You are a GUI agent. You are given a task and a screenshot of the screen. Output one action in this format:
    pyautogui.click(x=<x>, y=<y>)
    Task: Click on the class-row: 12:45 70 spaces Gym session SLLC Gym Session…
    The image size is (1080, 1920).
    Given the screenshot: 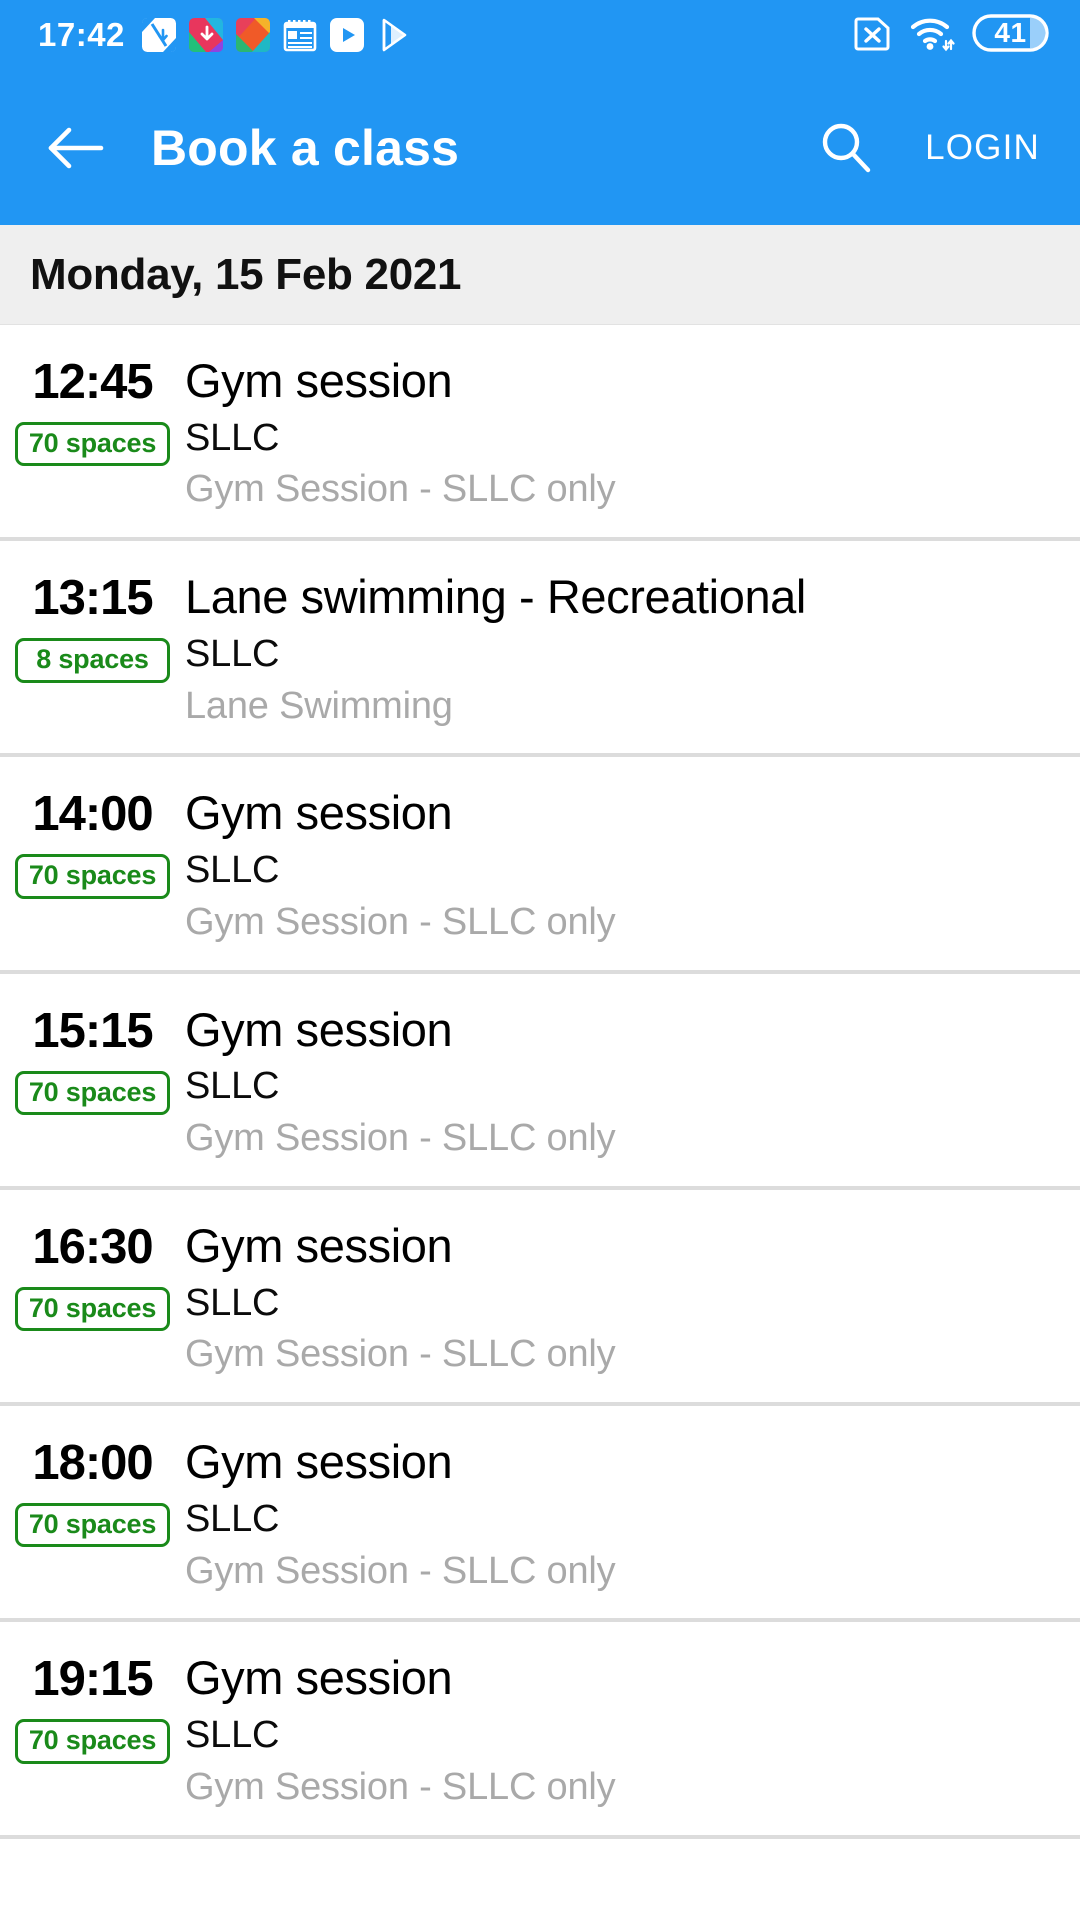 What is the action you would take?
    pyautogui.click(x=540, y=433)
    